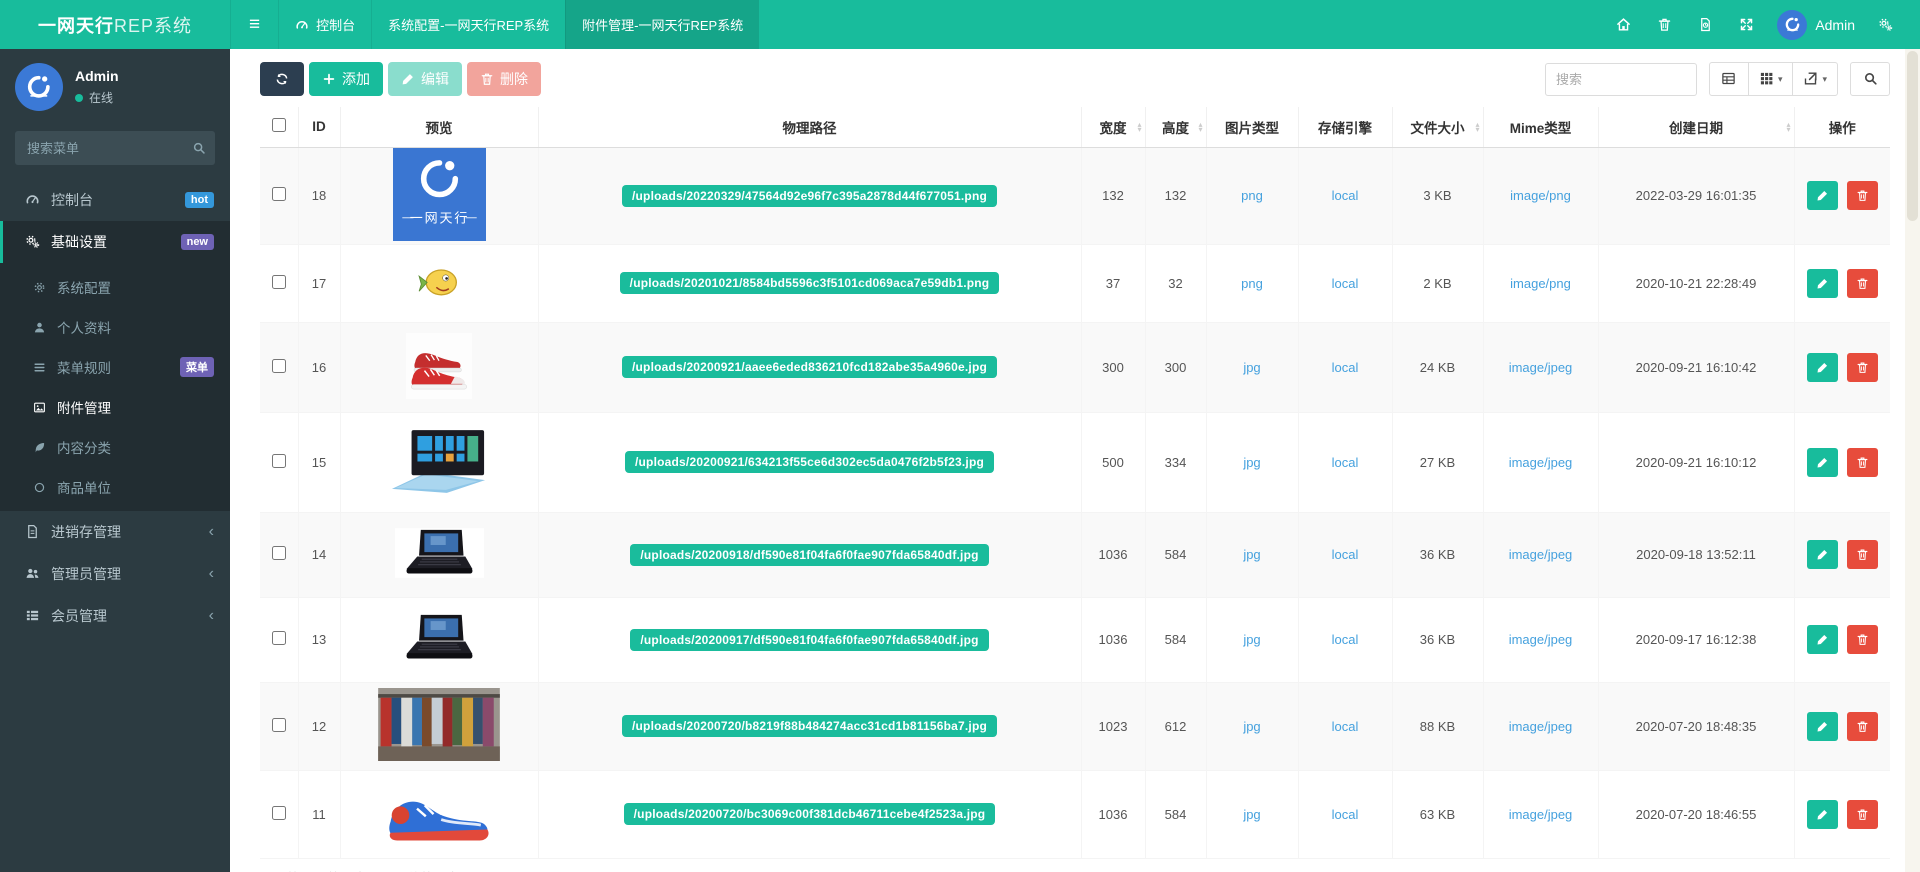  I want to click on select-all-checkbox, so click(278, 125).